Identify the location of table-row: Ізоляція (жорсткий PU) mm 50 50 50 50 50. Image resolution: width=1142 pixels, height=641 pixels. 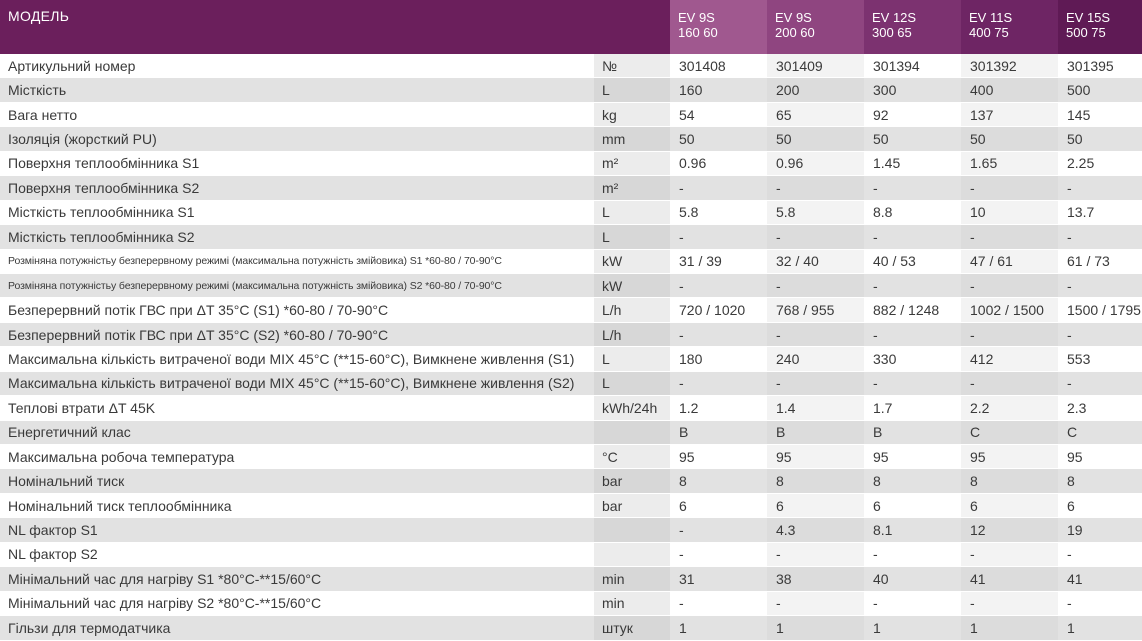
(571, 139).